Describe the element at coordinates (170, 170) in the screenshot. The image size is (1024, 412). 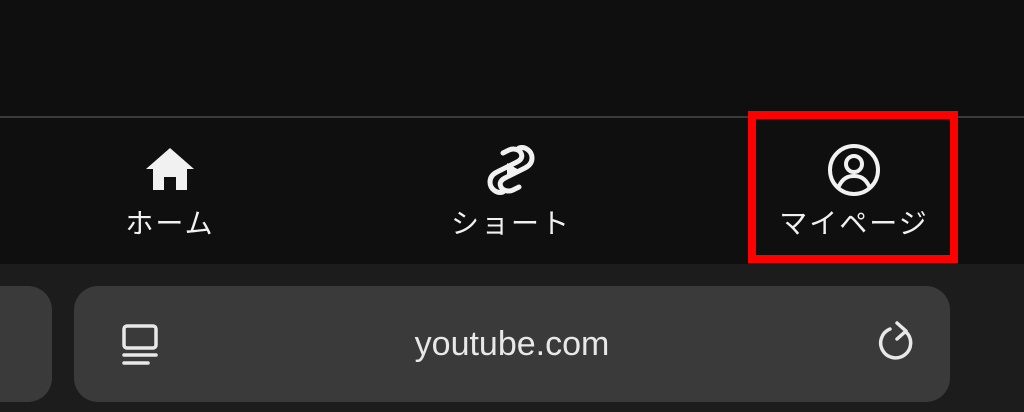
I see `home-icon` at that location.